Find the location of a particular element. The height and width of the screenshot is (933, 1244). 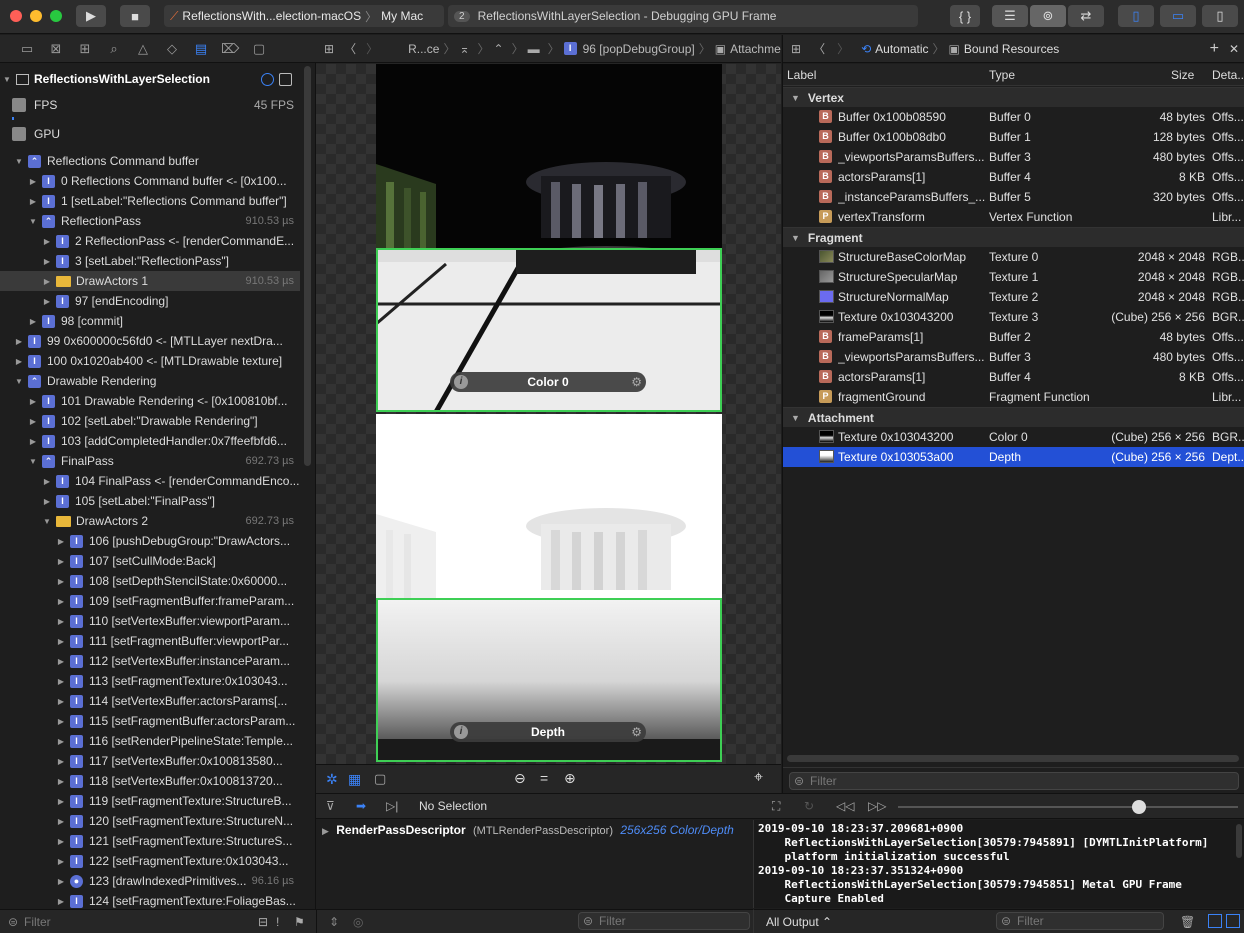

flag-icon: ⚑ is located at coordinates (299, 922).